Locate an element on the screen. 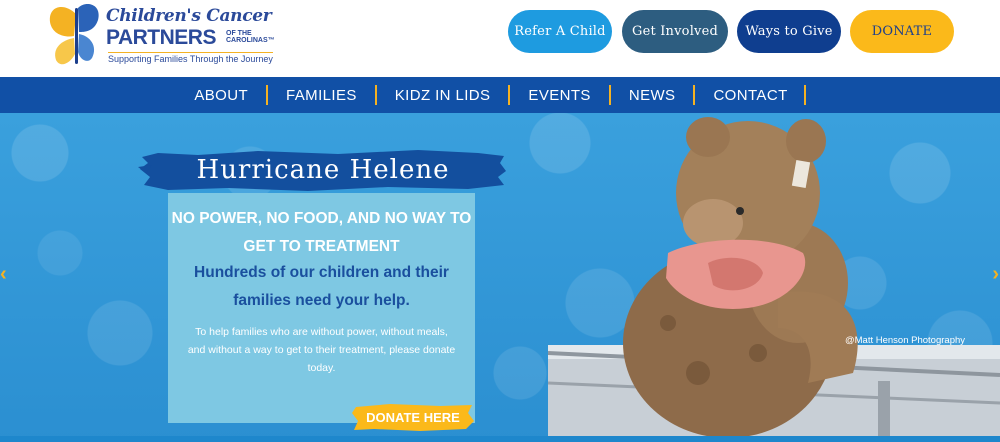 Image resolution: width=1000 pixels, height=442 pixels. nav-item-events: EVENTS is located at coordinates (560, 95).